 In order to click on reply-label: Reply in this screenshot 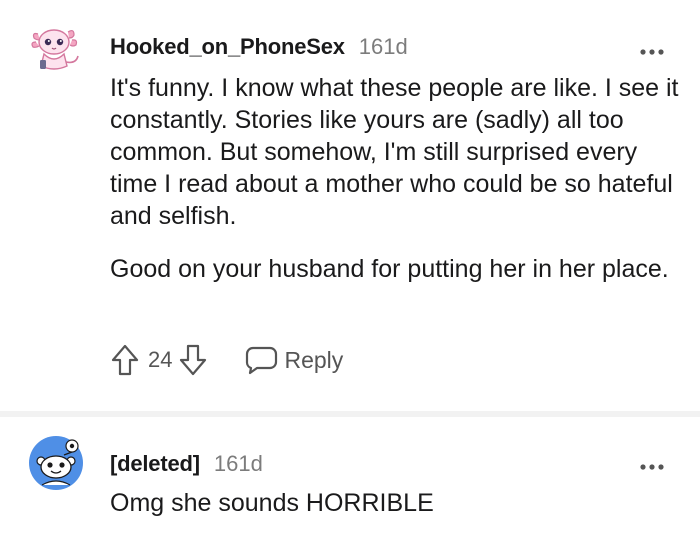, I will do `click(314, 359)`.